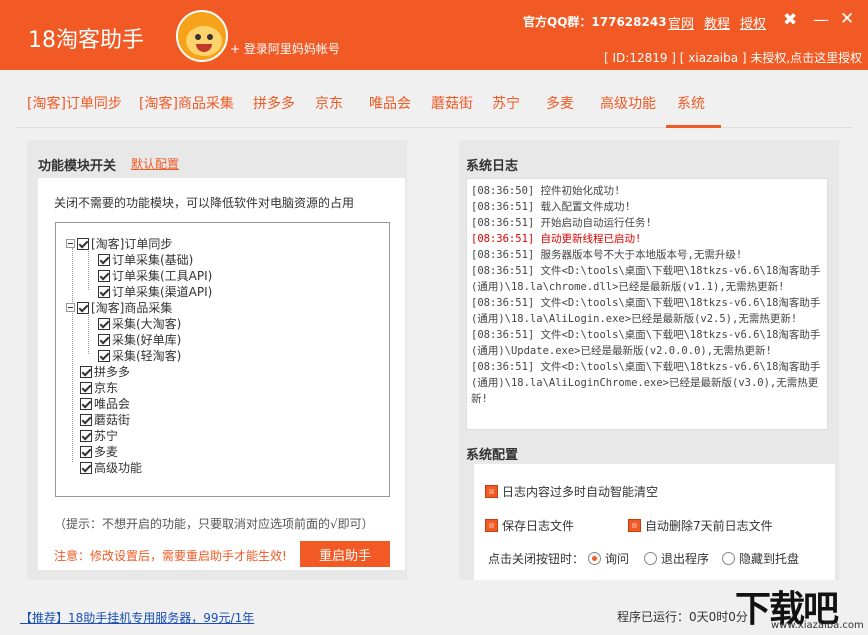  What do you see at coordinates (204, 203) in the screenshot?
I see `module-hint-text: 关闭不需要的功能模块，可以降低软件对电脑资源的占用` at bounding box center [204, 203].